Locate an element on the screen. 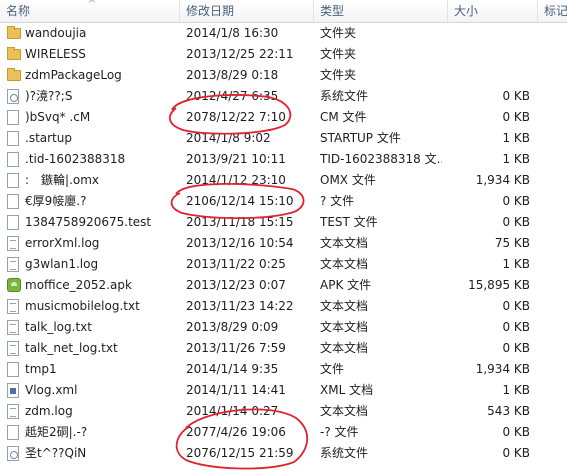 This screenshot has height=470, width=567. column-header-name: 名称 ^ is located at coordinates (90, 11).